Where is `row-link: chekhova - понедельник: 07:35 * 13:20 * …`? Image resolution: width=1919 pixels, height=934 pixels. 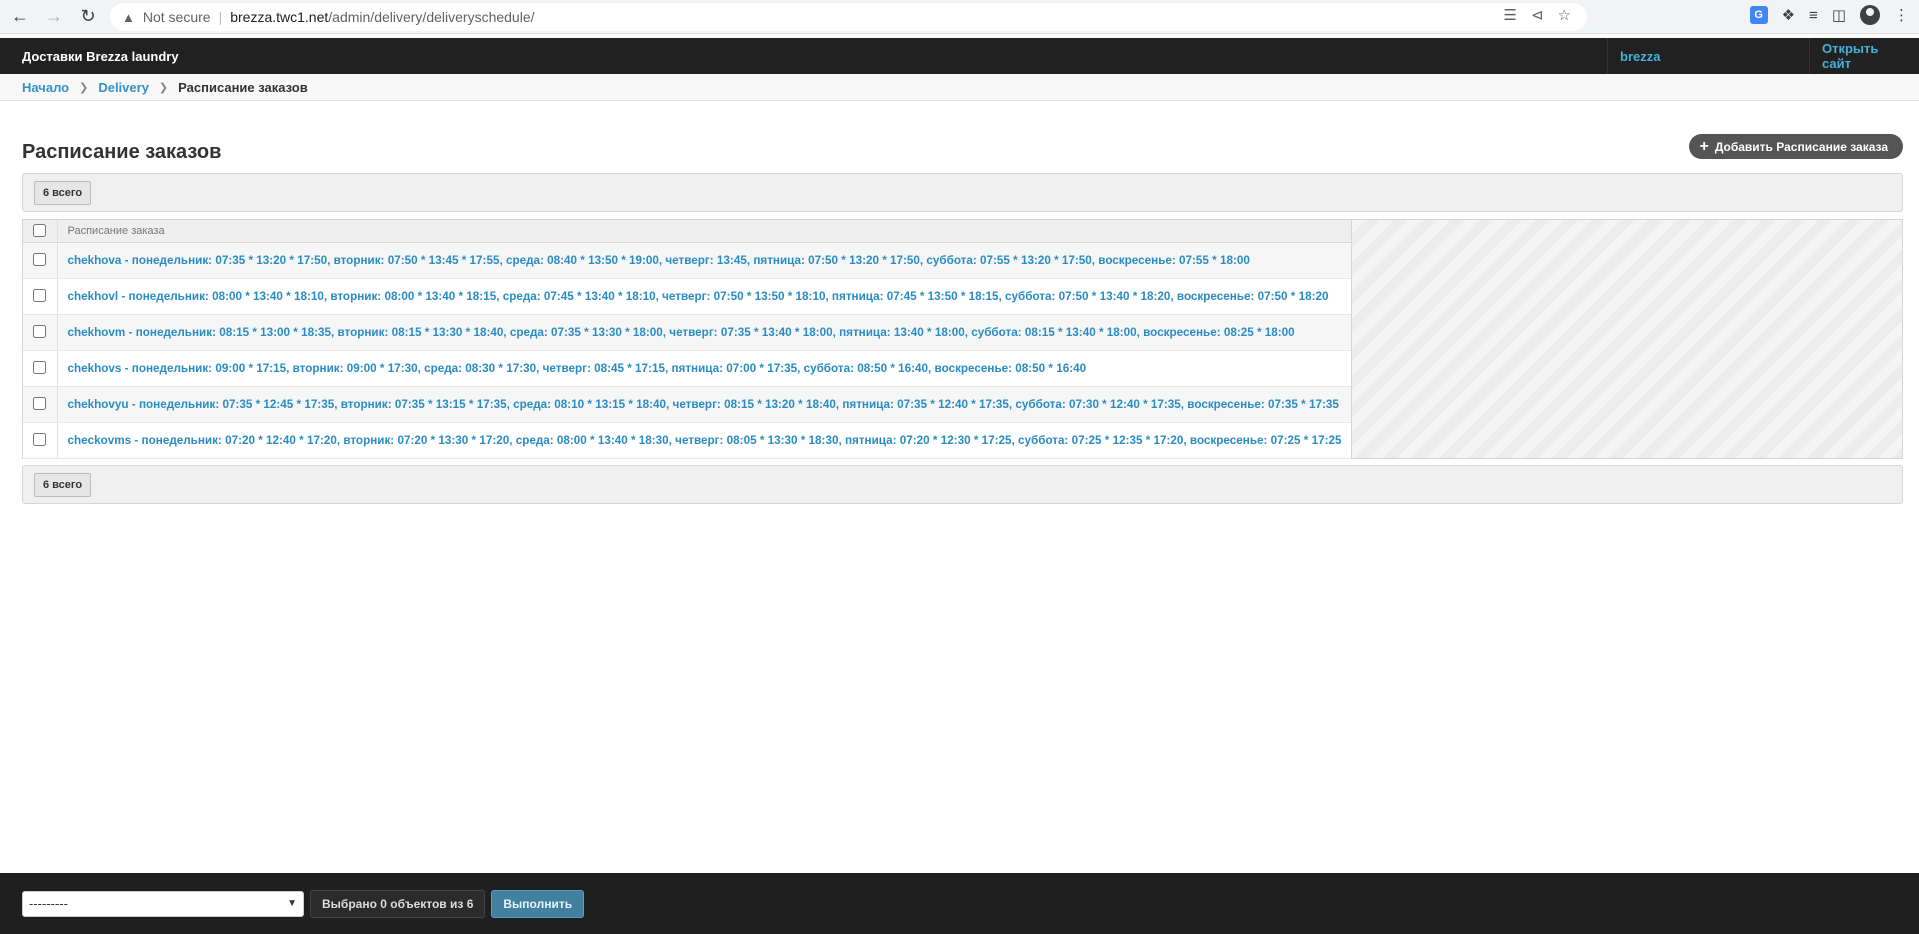 row-link: chekhova - понедельник: 07:35 * 13:20 * … is located at coordinates (704, 260).